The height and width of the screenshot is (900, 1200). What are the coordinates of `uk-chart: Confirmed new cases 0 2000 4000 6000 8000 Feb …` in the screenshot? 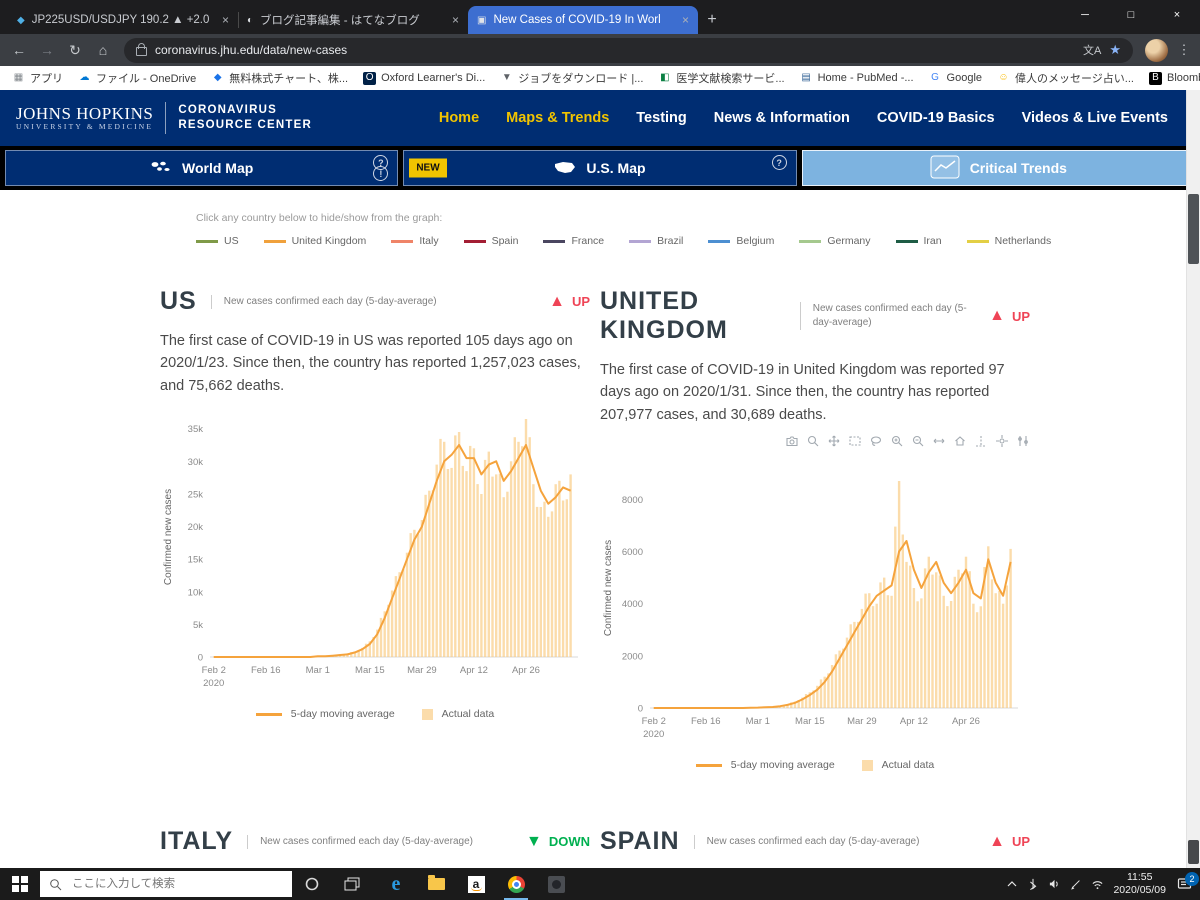 It's located at (815, 605).